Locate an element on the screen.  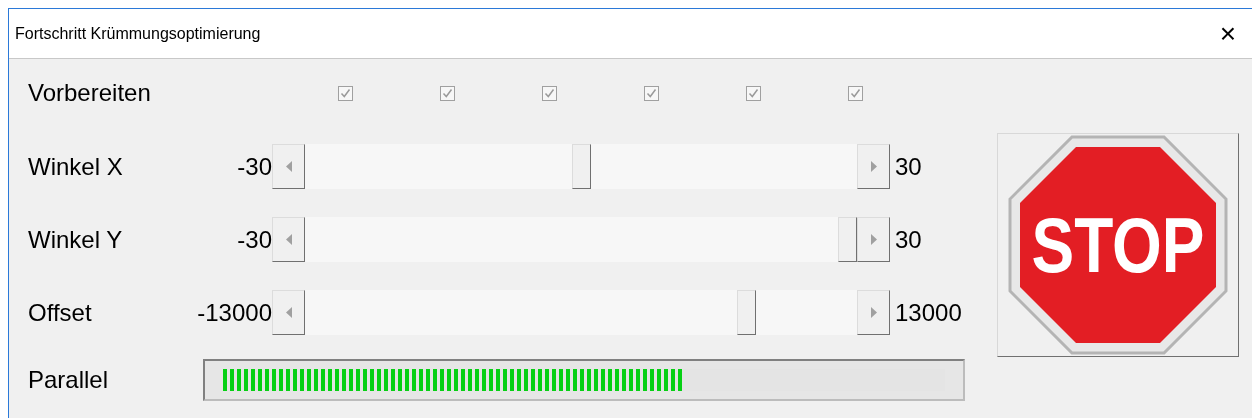
stop-sign-icon is located at coordinates (1118, 245).